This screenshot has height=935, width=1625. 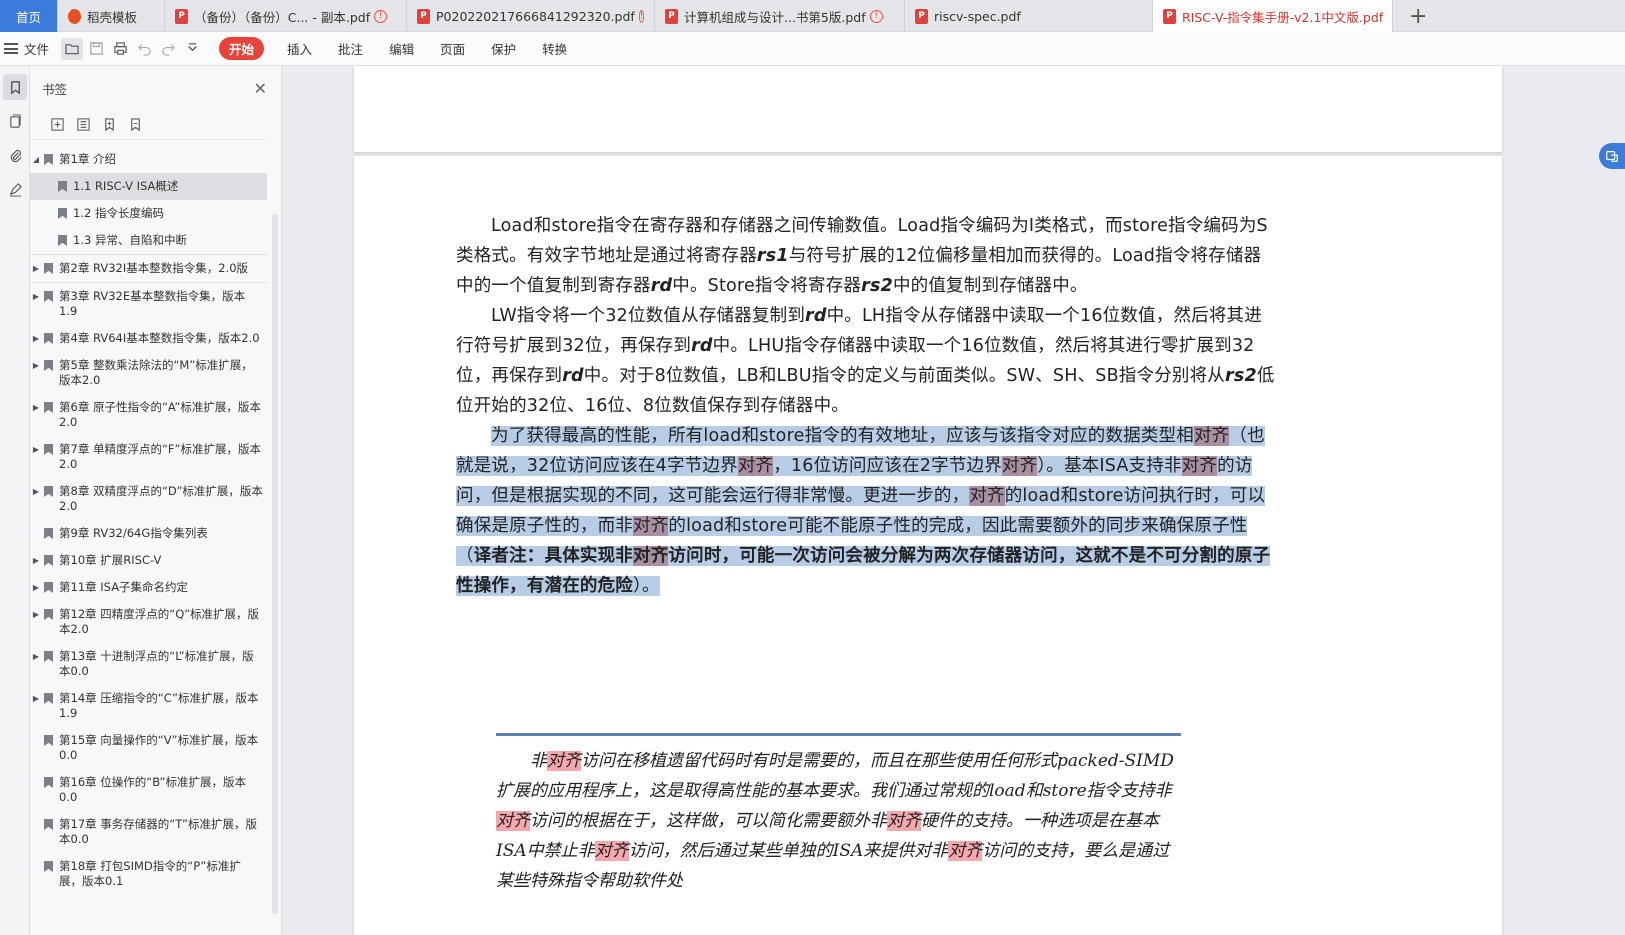 I want to click on bookmark-item: ▶ 第4章 RV64I基本整数指令集，版本2.0, so click(x=148, y=338).